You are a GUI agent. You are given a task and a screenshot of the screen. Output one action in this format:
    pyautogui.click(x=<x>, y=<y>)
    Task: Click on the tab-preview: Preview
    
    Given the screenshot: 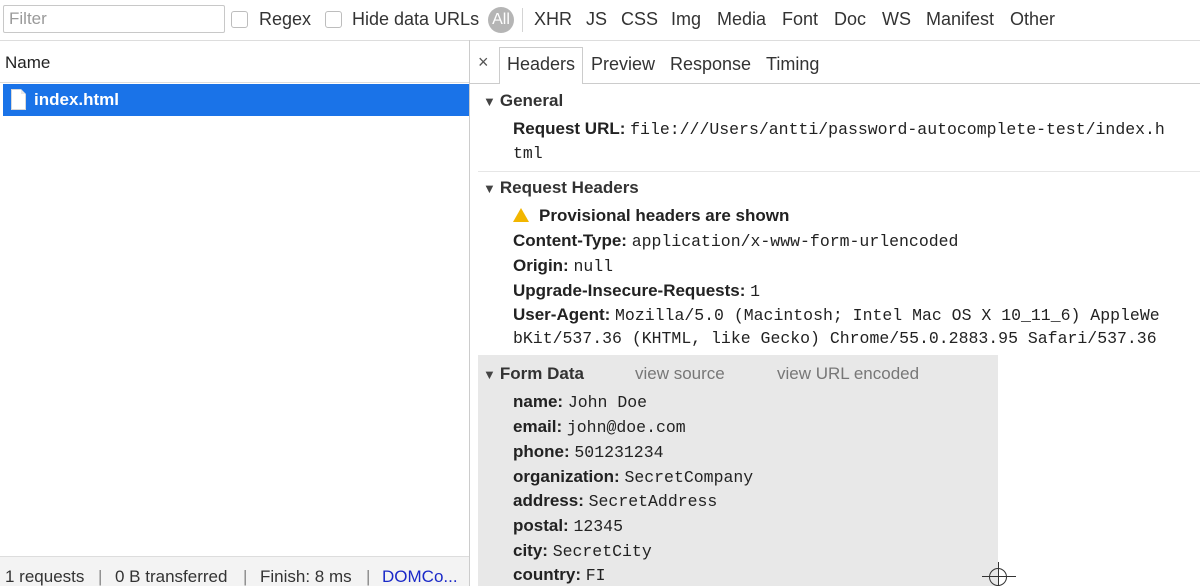 What is the action you would take?
    pyautogui.click(x=623, y=64)
    